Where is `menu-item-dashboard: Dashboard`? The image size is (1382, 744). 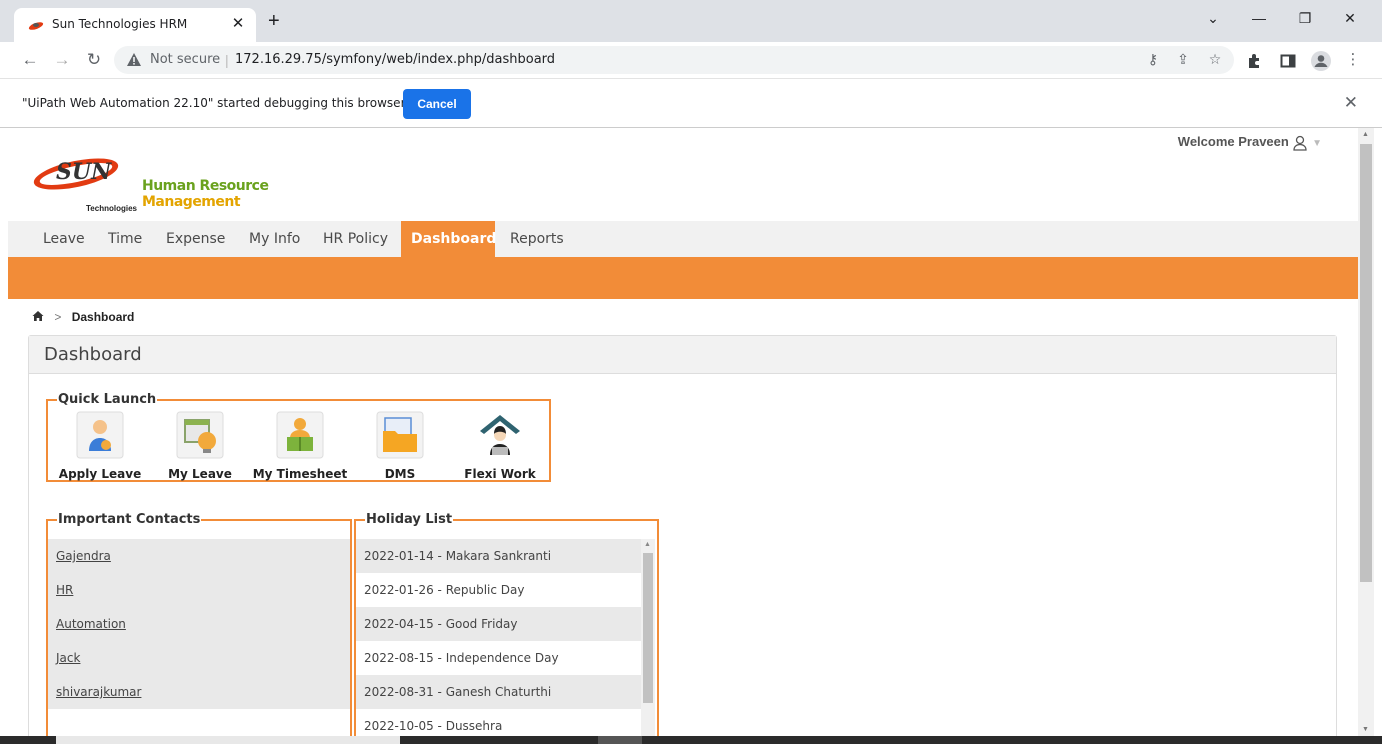 menu-item-dashboard: Dashboard is located at coordinates (448, 239).